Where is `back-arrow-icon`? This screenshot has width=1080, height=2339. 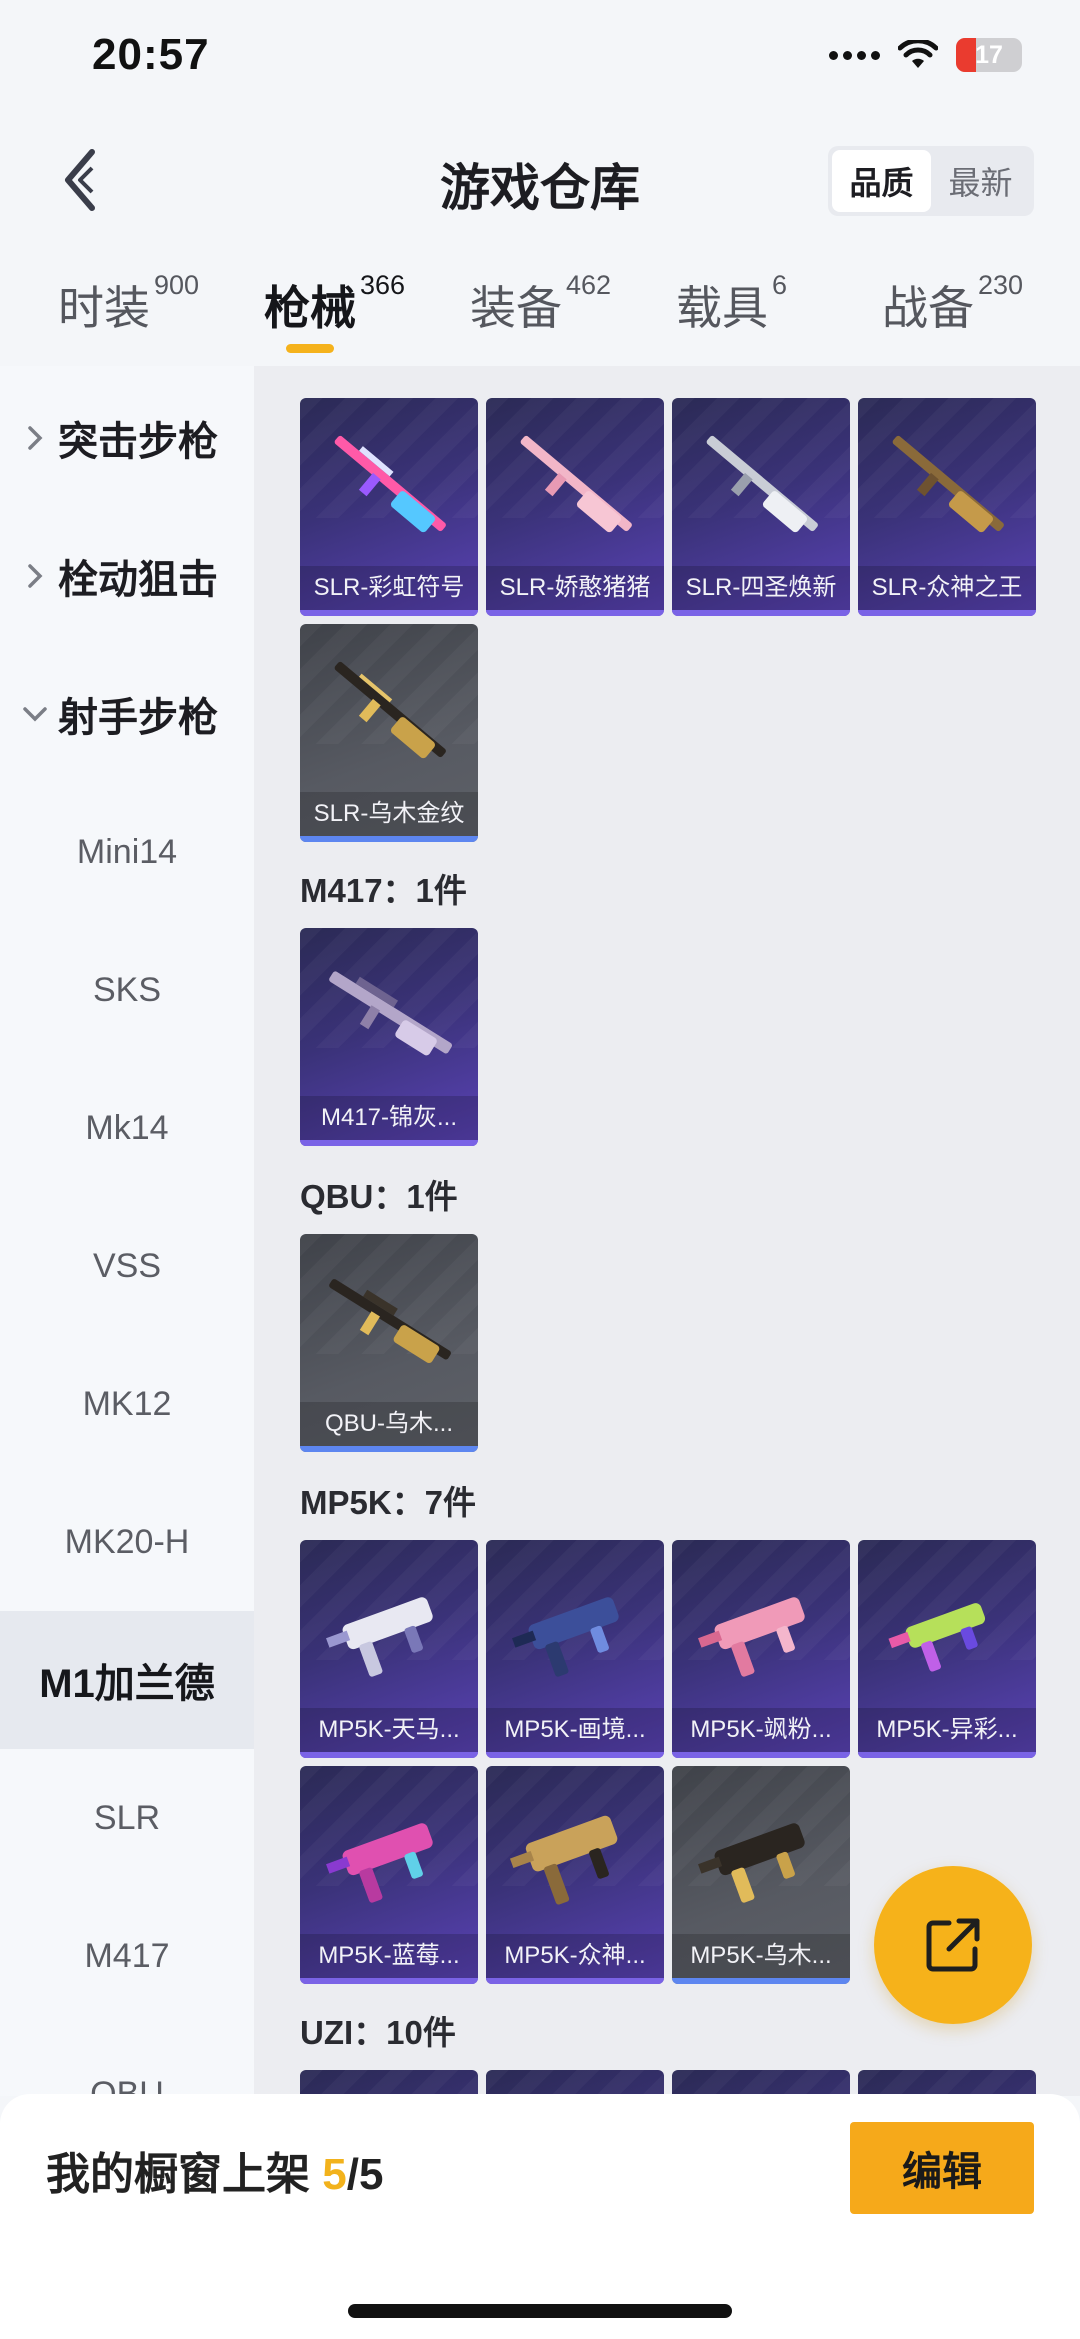
back-arrow-icon is located at coordinates (80, 180).